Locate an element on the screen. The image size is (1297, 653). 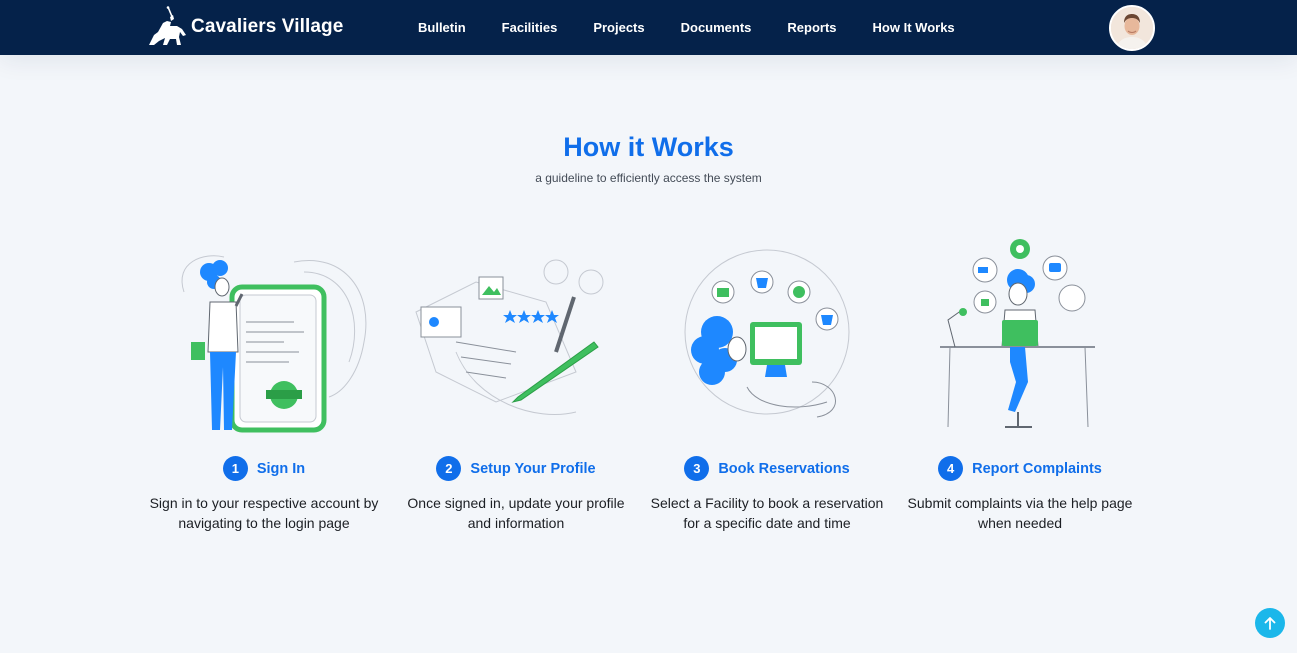
step-1-number: 1 is located at coordinates (235, 468).